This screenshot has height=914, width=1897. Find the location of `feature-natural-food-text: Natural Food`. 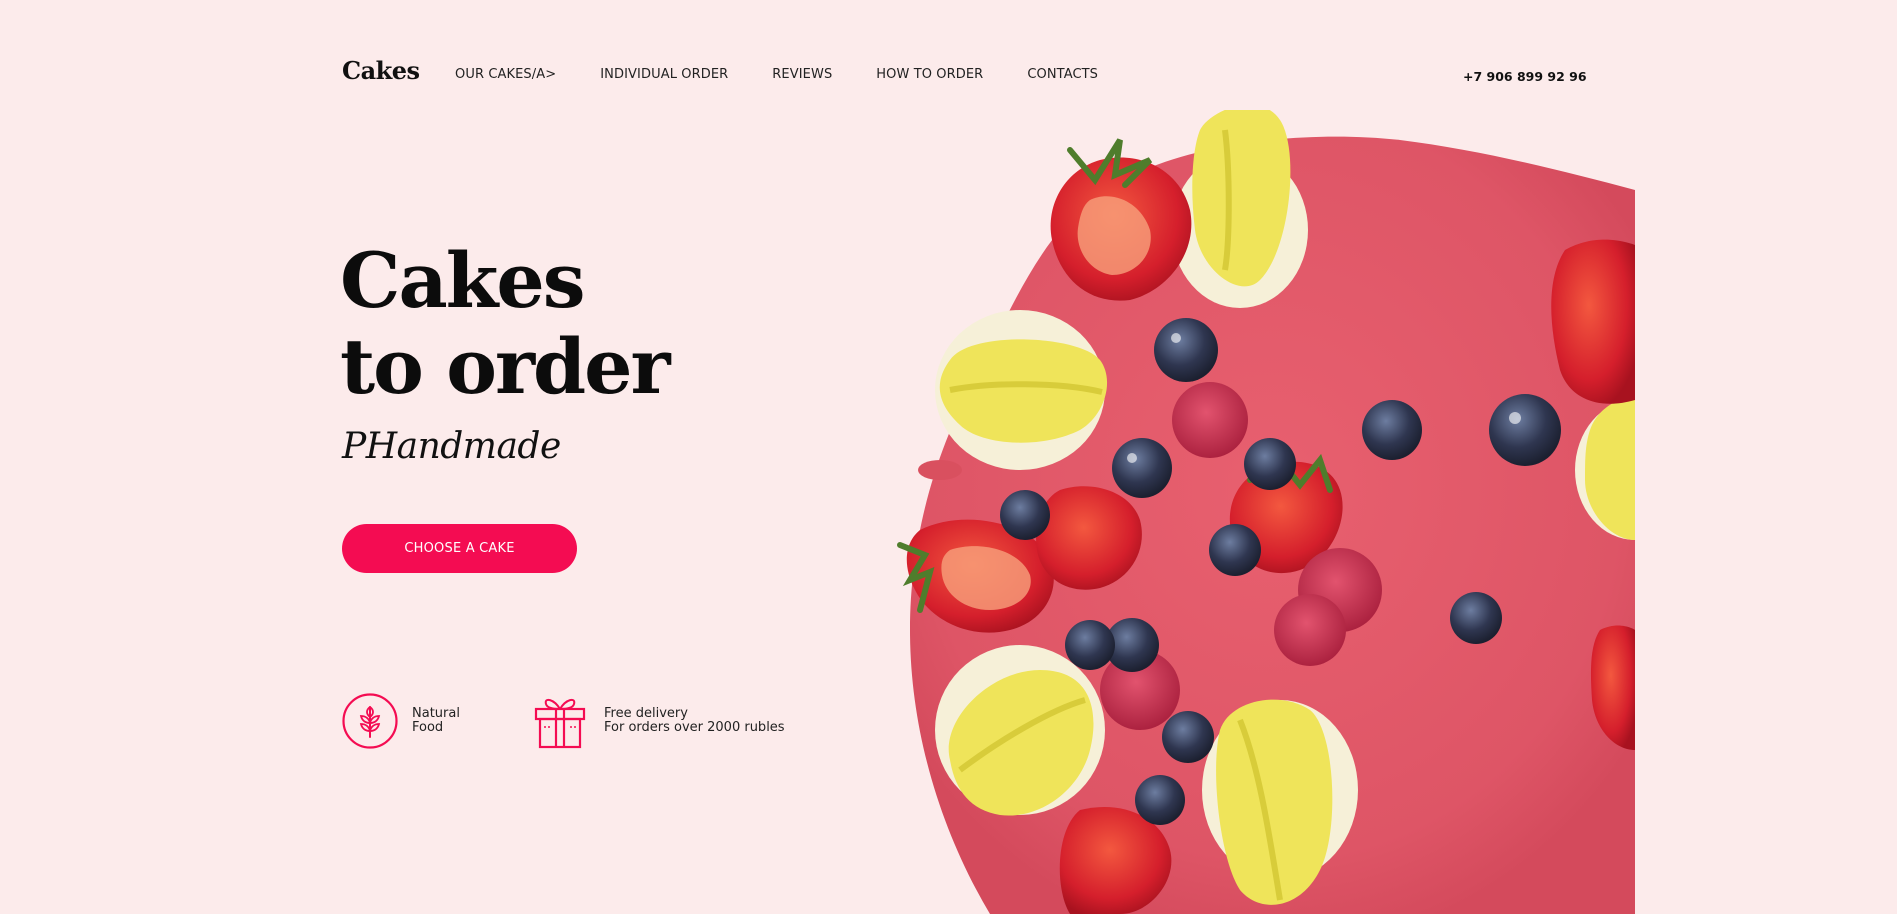

feature-natural-food-text: Natural Food is located at coordinates (436, 720).